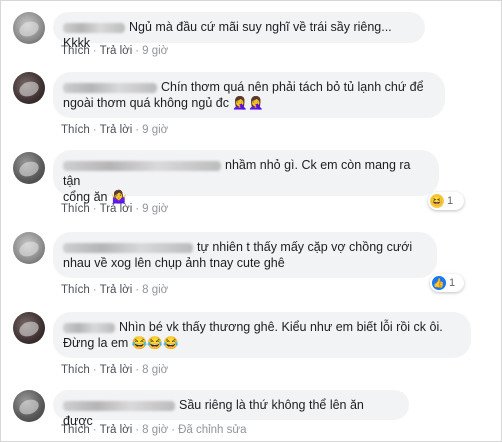 The height and width of the screenshot is (442, 502). I want to click on comment-text-line: Đừng la em 😂😂😂, so click(121, 343).